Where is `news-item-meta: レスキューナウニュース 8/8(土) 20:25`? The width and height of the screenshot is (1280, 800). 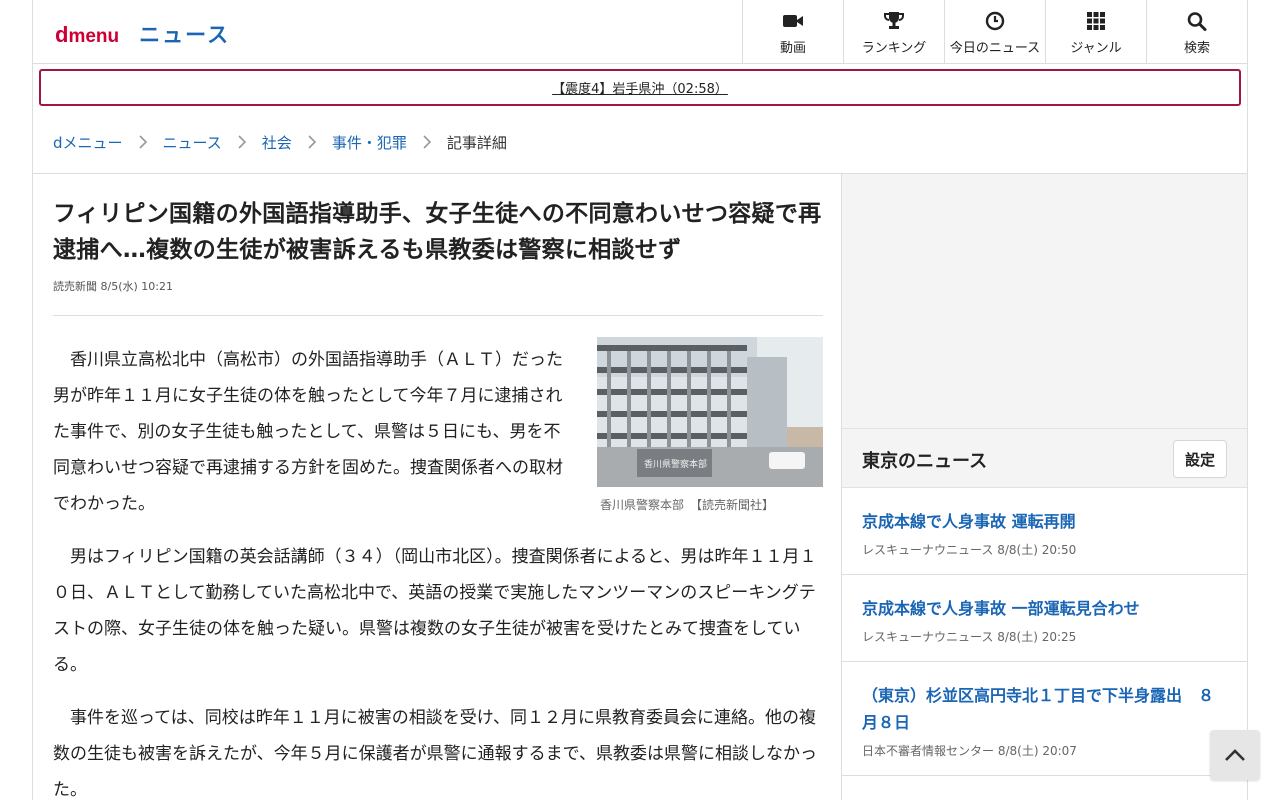
news-item-meta: レスキューナウニュース 8/8(土) 20:25 is located at coordinates (1044, 636).